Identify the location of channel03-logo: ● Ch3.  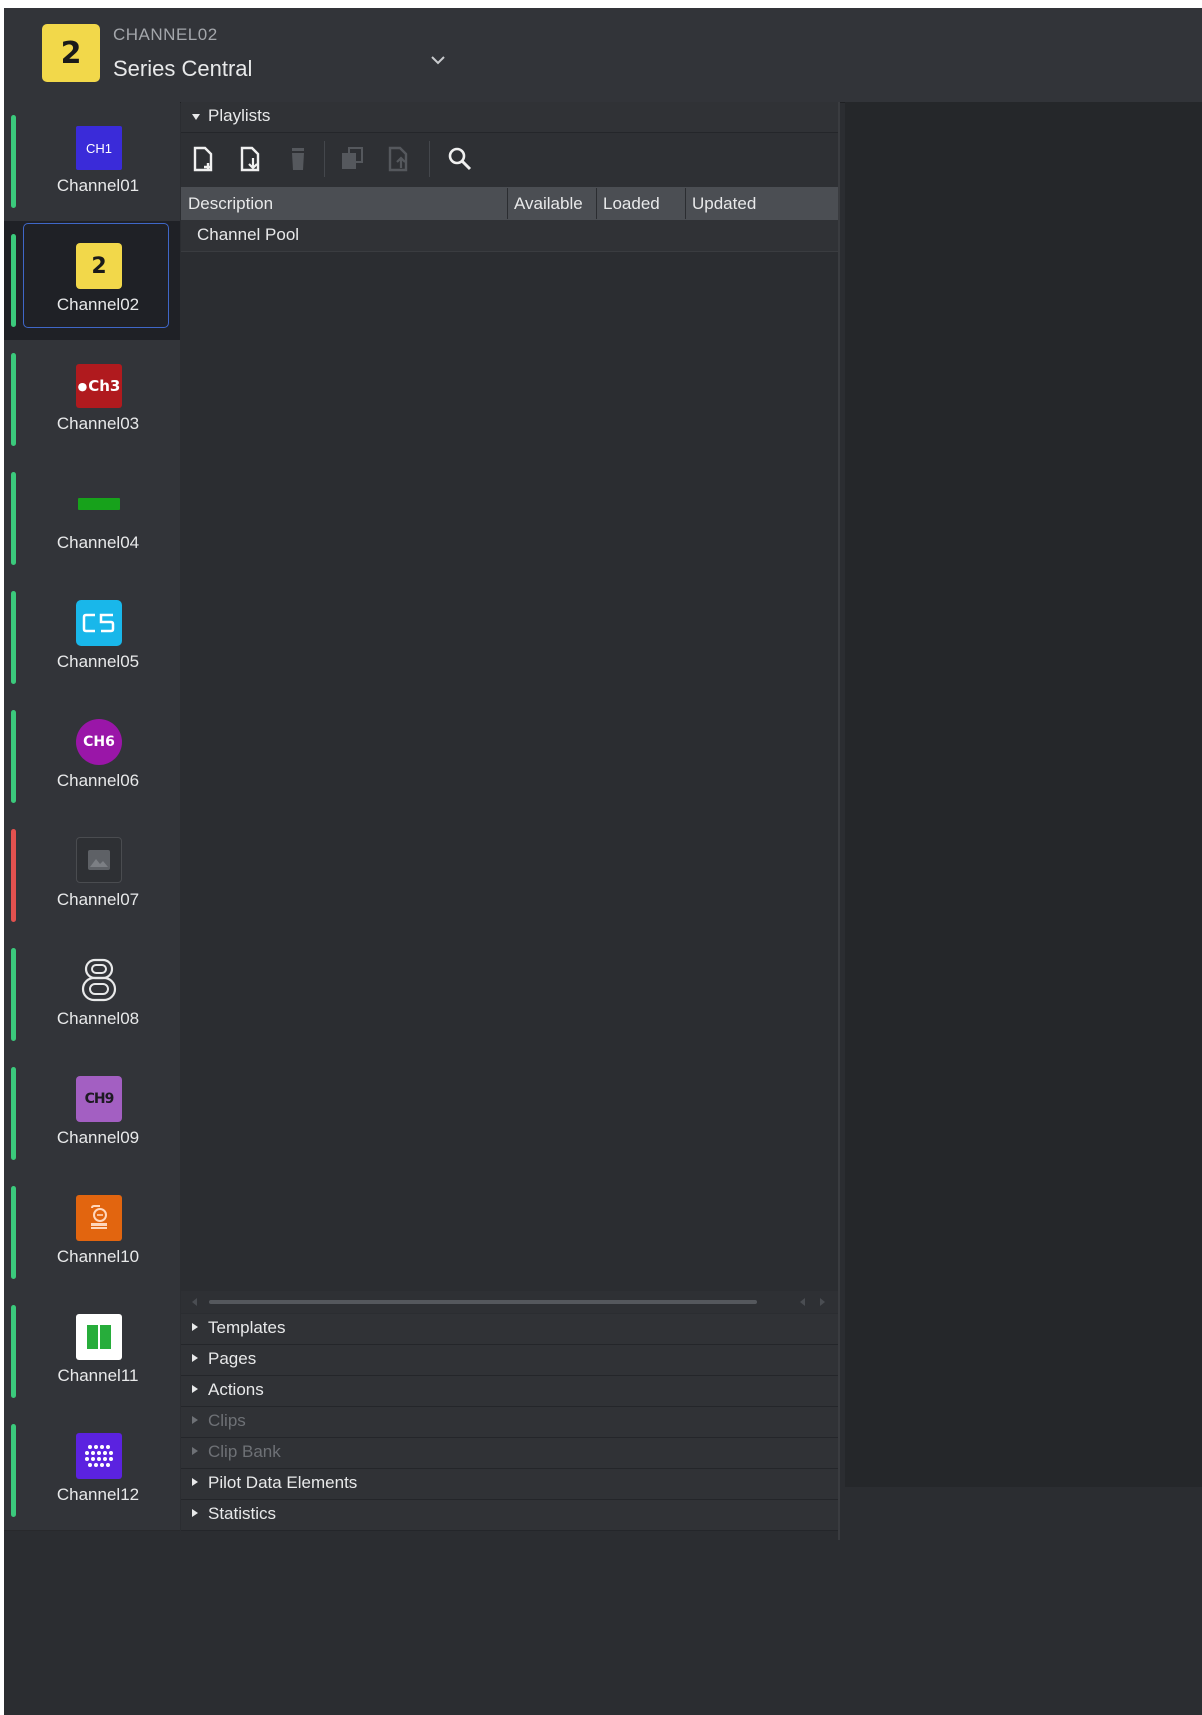
(99, 386).